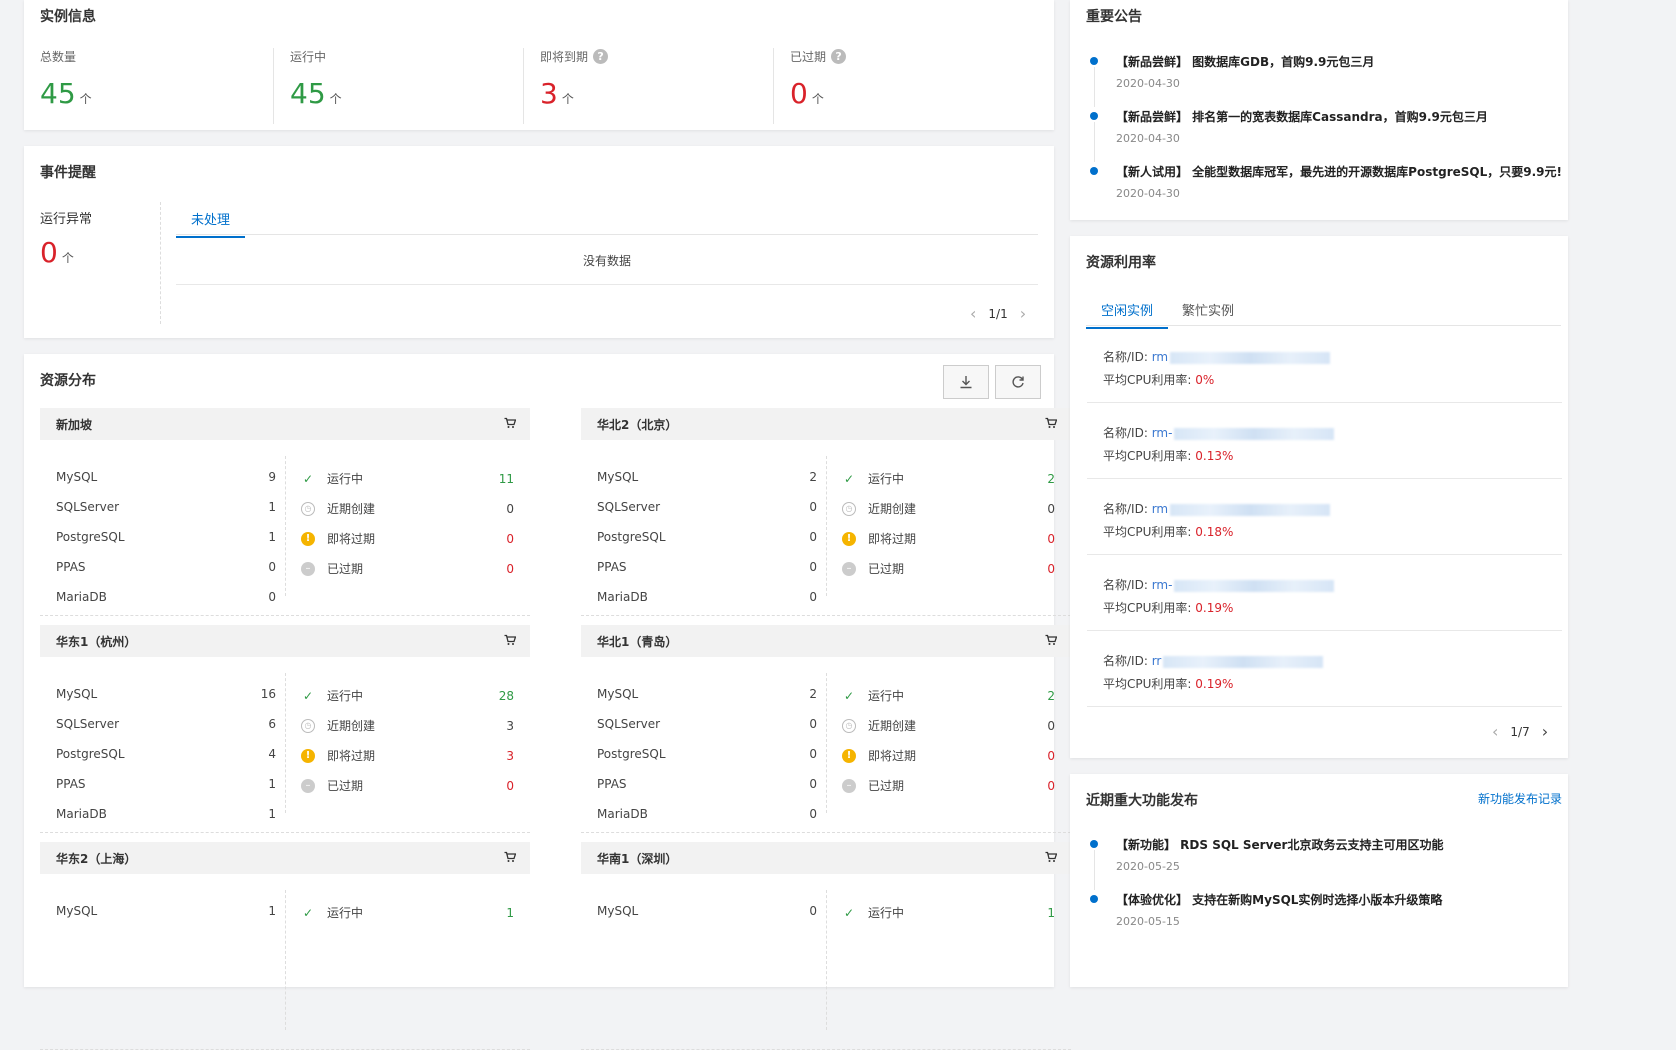 The width and height of the screenshot is (1676, 1050). I want to click on cpu-row: 平均CPU利用率: 0.19%, so click(1168, 683).